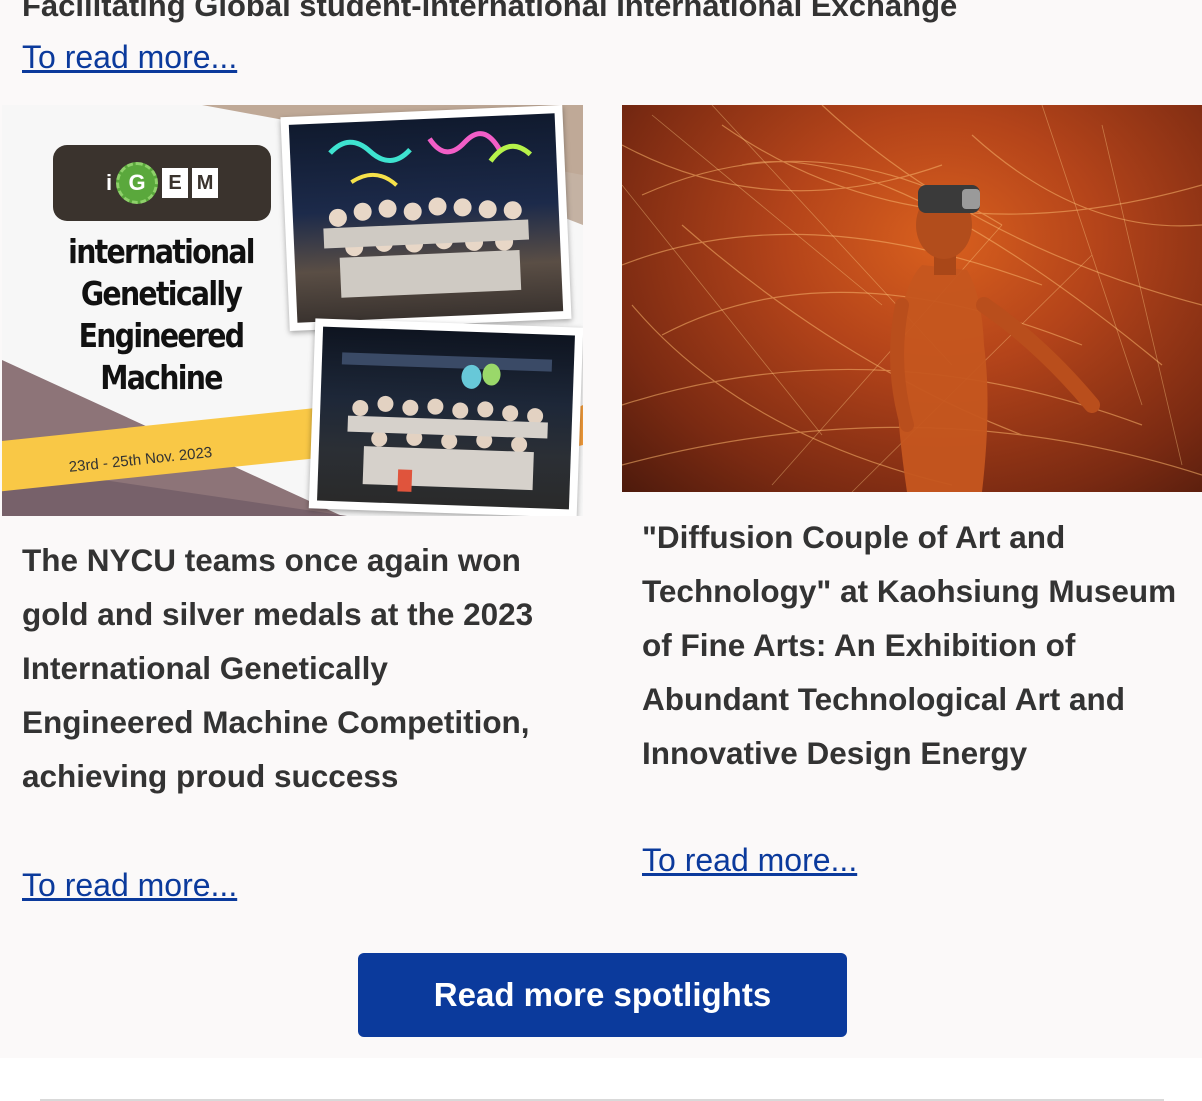 The width and height of the screenshot is (1202, 1101). What do you see at coordinates (447, 422) in the screenshot?
I see `team-photo-2-scene` at bounding box center [447, 422].